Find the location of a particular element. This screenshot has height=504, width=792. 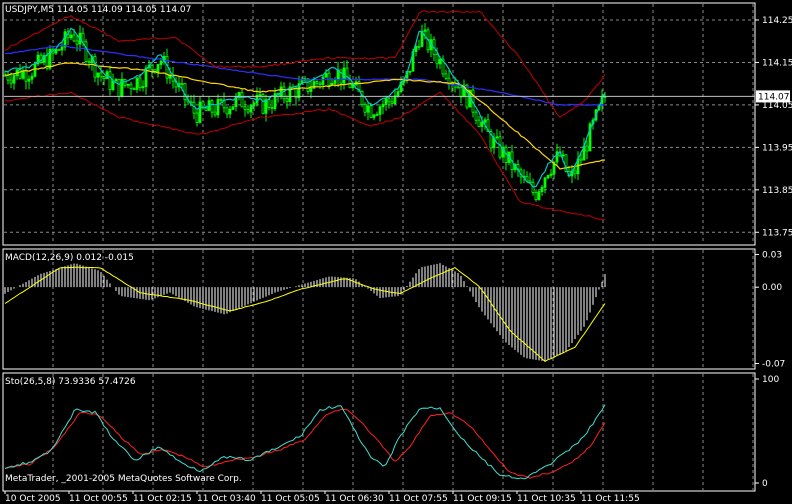

time-axis-label: 11 Oct 11:55 is located at coordinates (610, 499).